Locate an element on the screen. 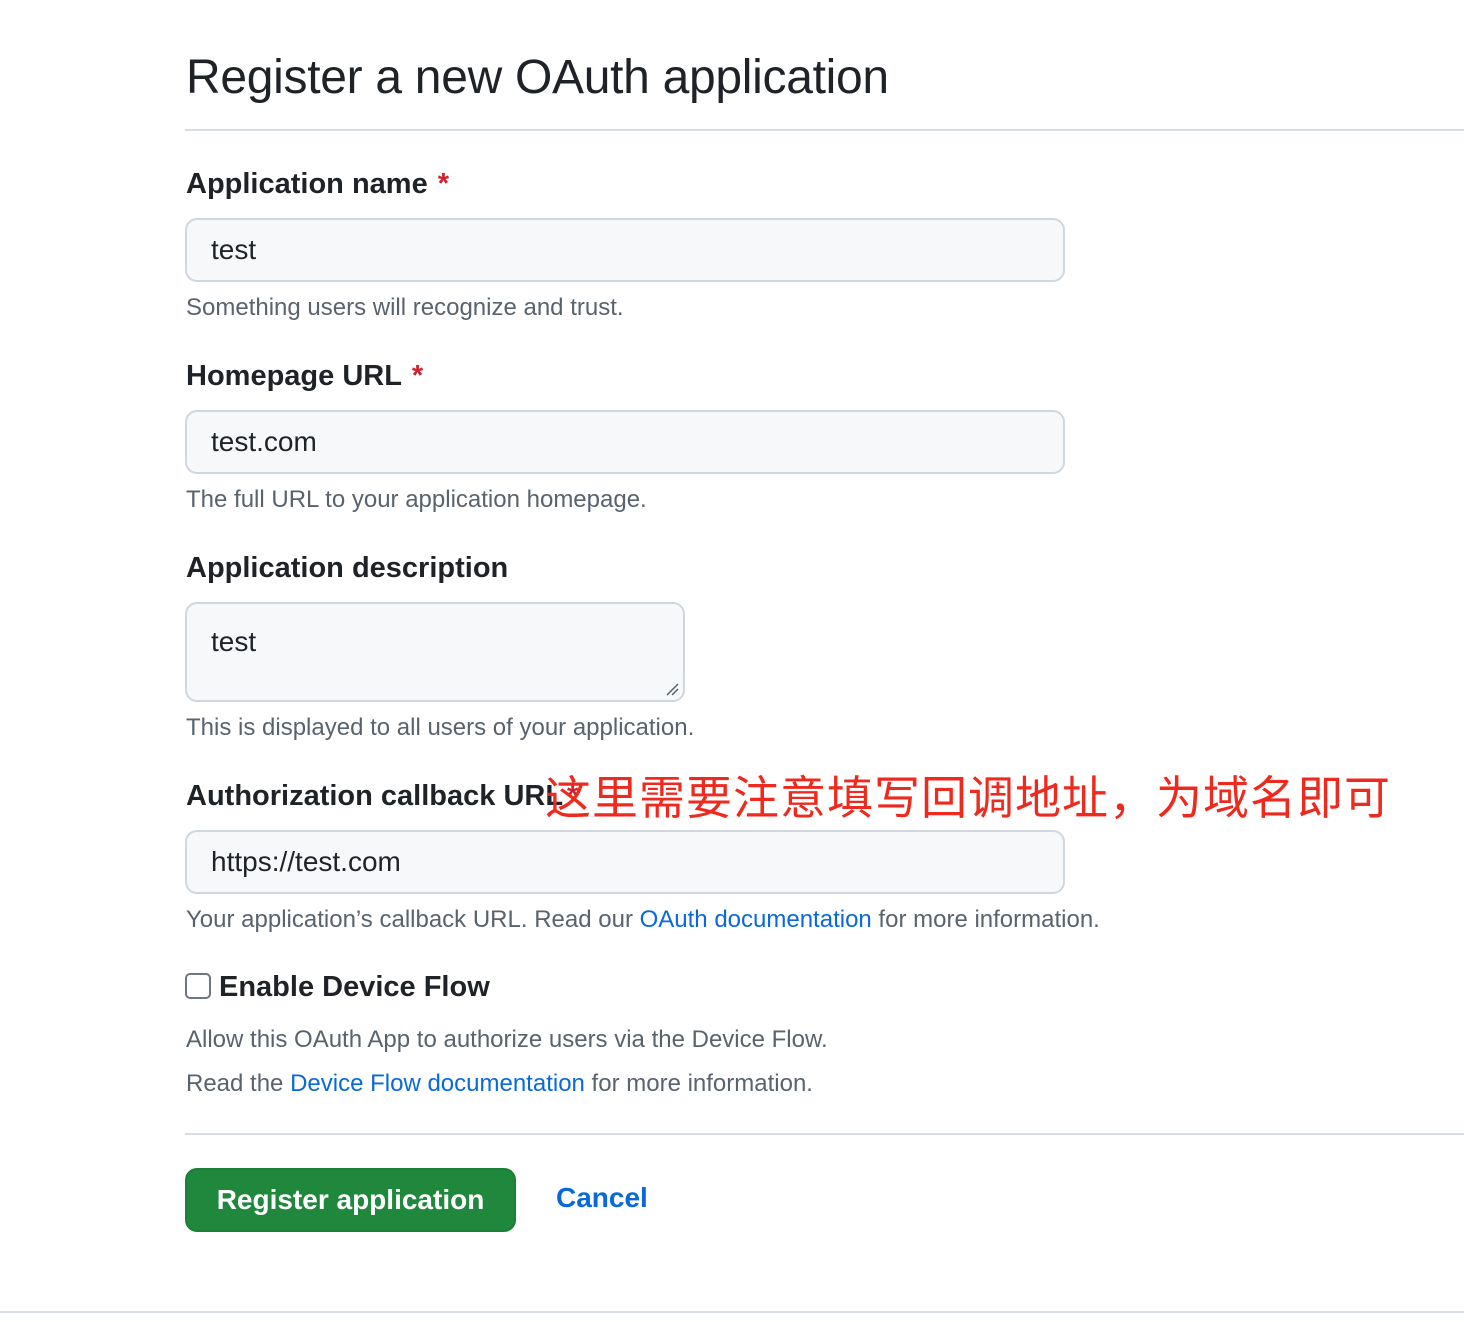  homepage-url-value: test.com is located at coordinates (264, 441).